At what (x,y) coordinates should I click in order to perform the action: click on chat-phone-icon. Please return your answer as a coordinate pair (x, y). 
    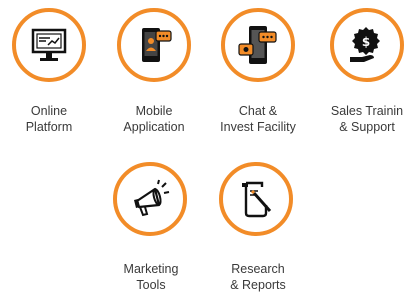
    Looking at the image, I should click on (258, 45).